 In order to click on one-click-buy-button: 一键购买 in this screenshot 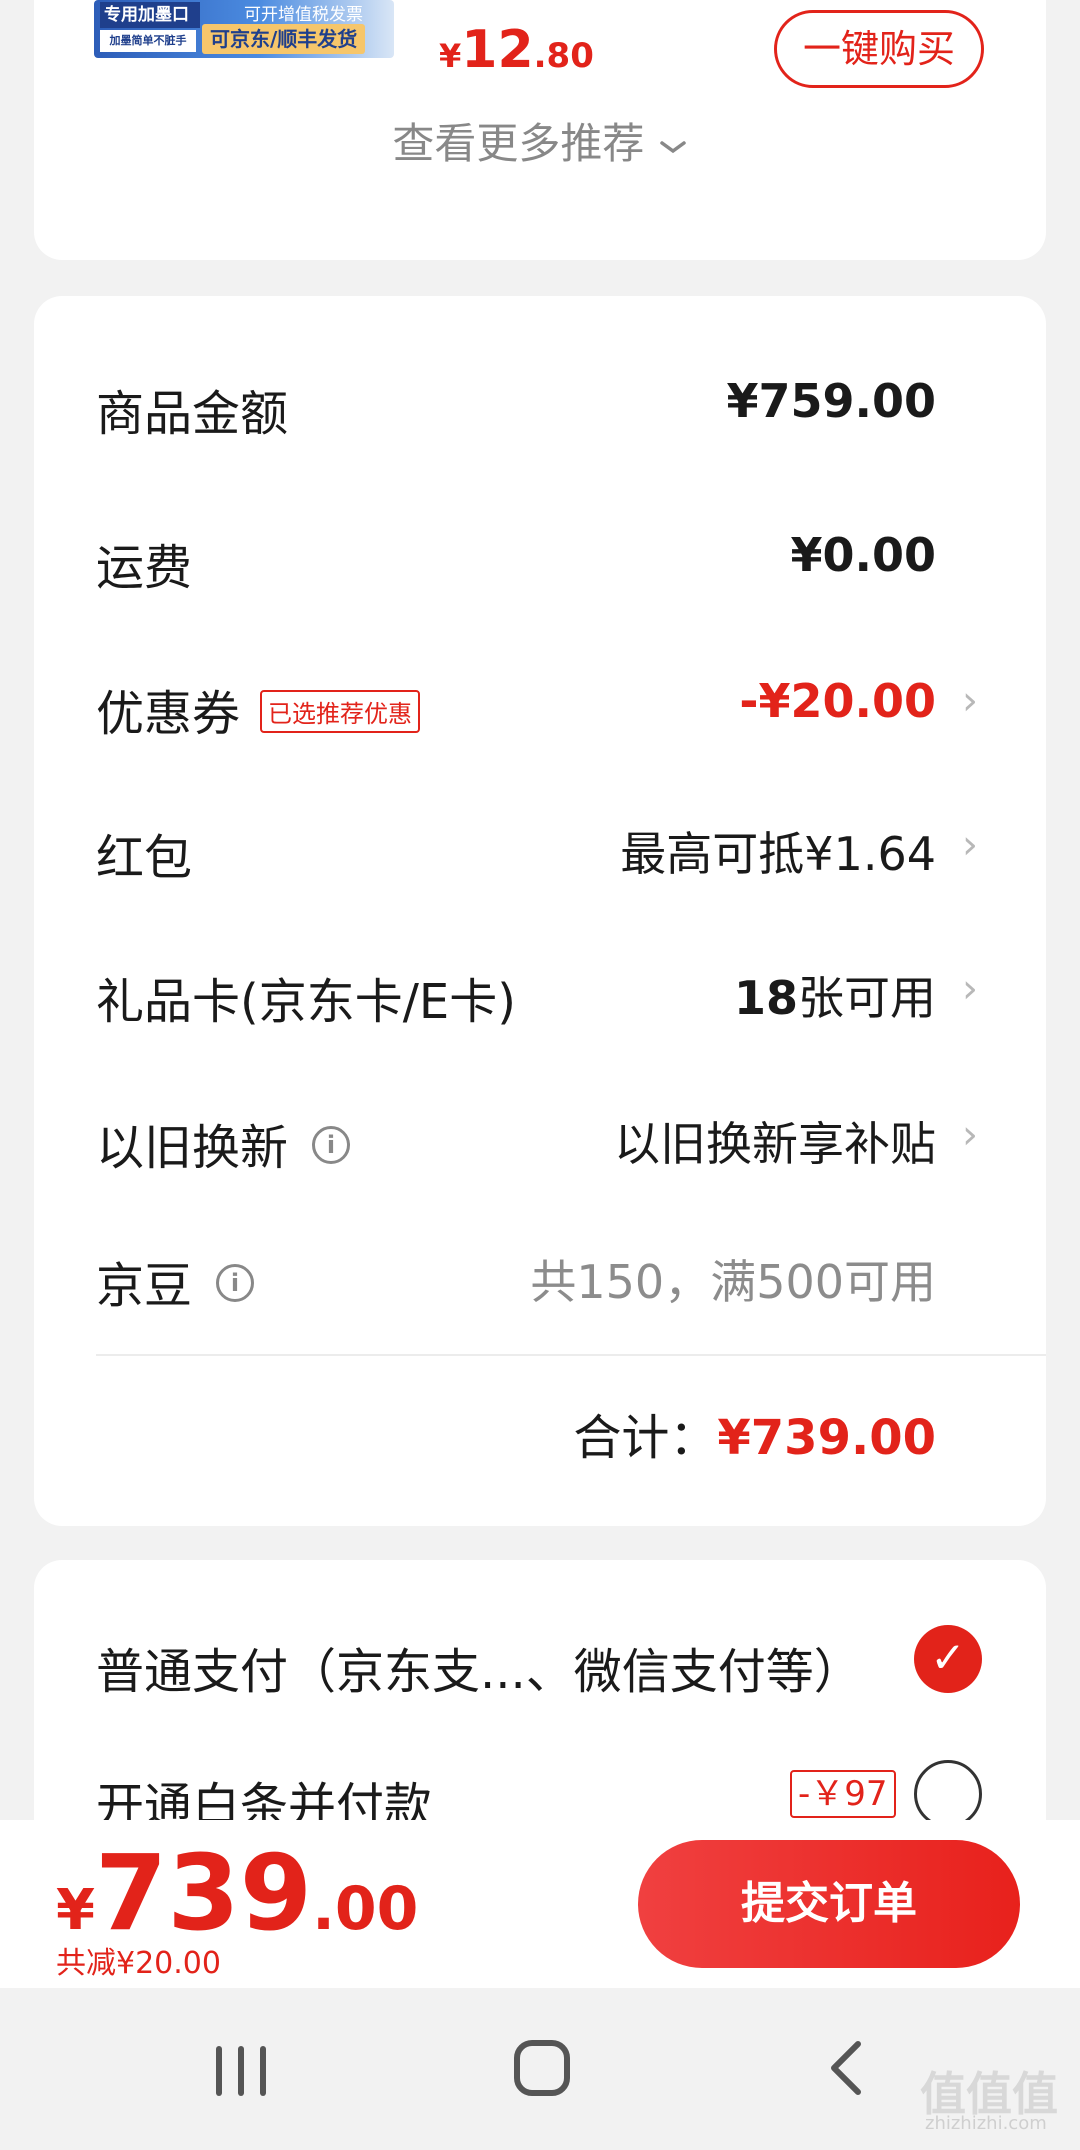, I will do `click(879, 49)`.